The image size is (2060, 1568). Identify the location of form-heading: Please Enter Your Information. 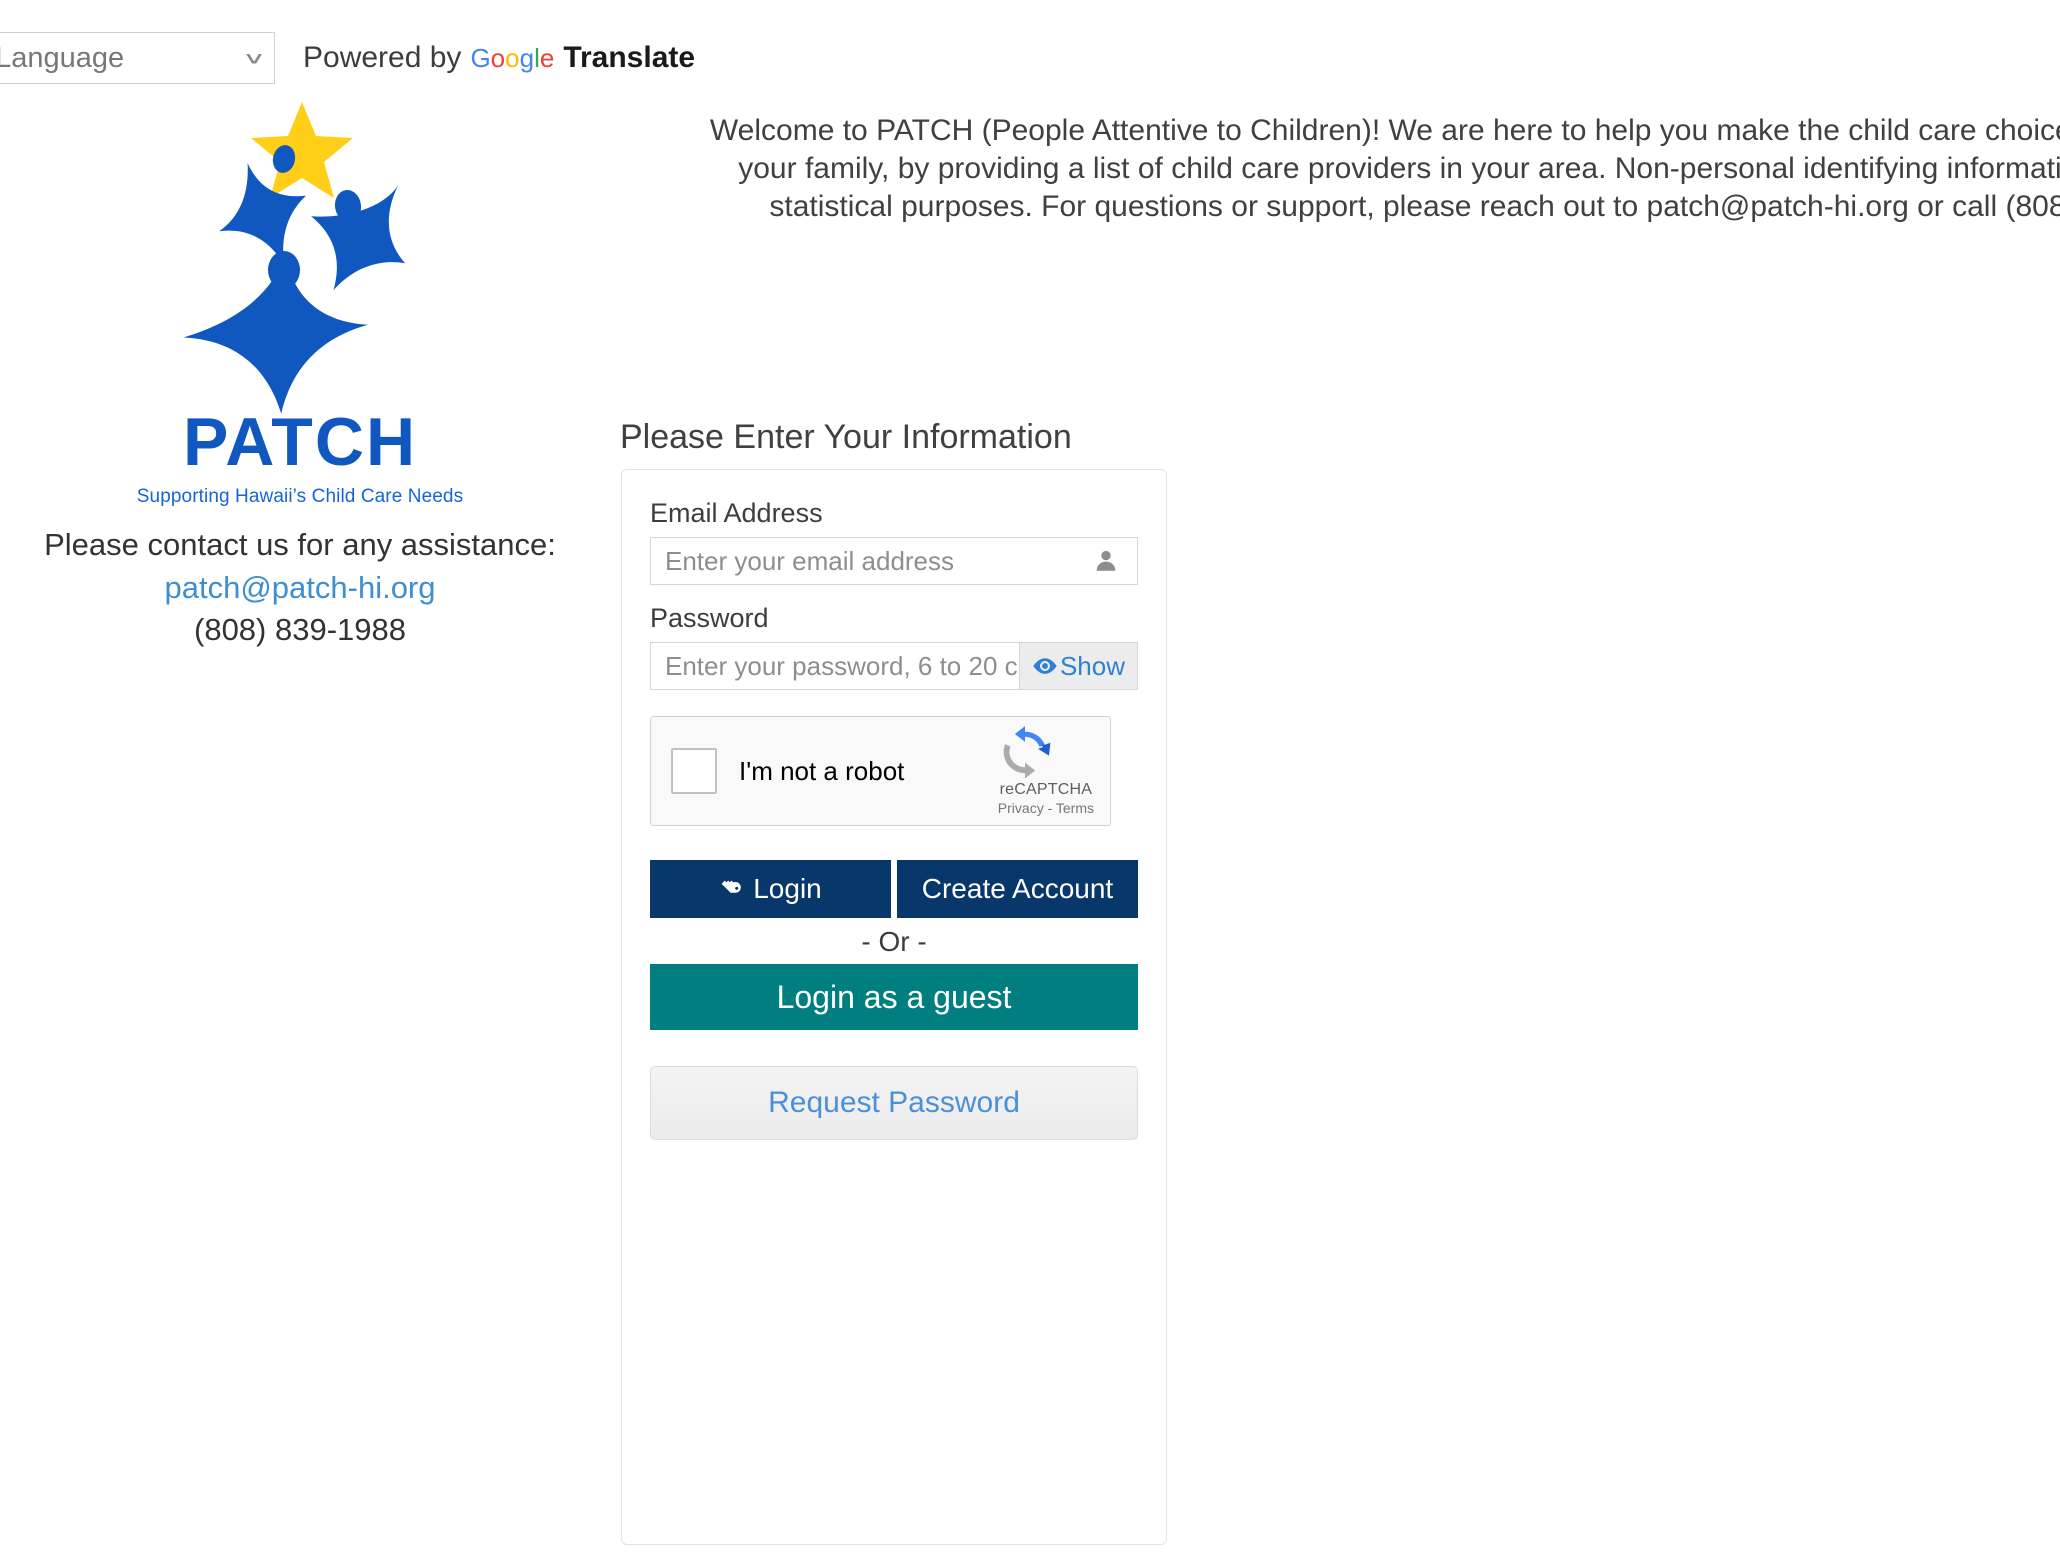
(846, 437).